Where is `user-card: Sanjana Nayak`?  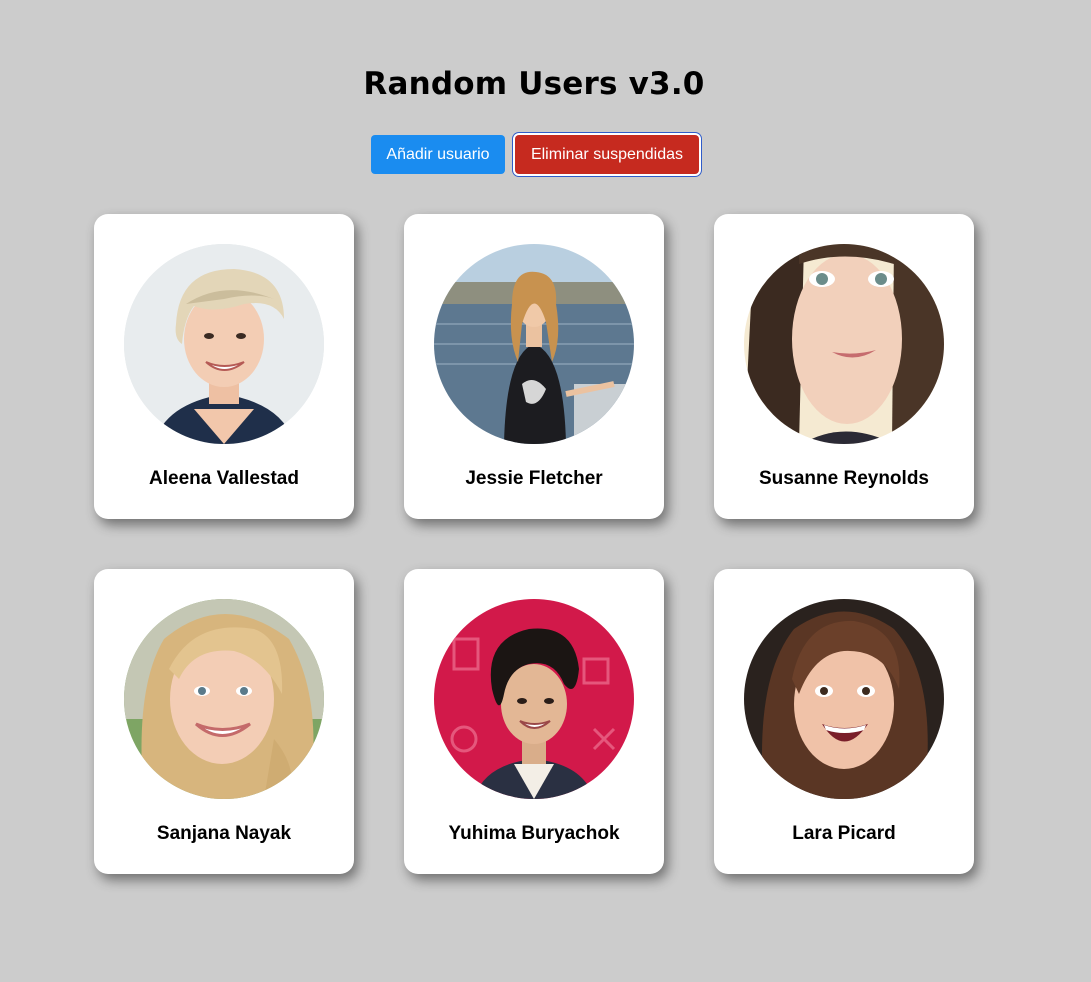
user-card: Sanjana Nayak is located at coordinates (224, 721).